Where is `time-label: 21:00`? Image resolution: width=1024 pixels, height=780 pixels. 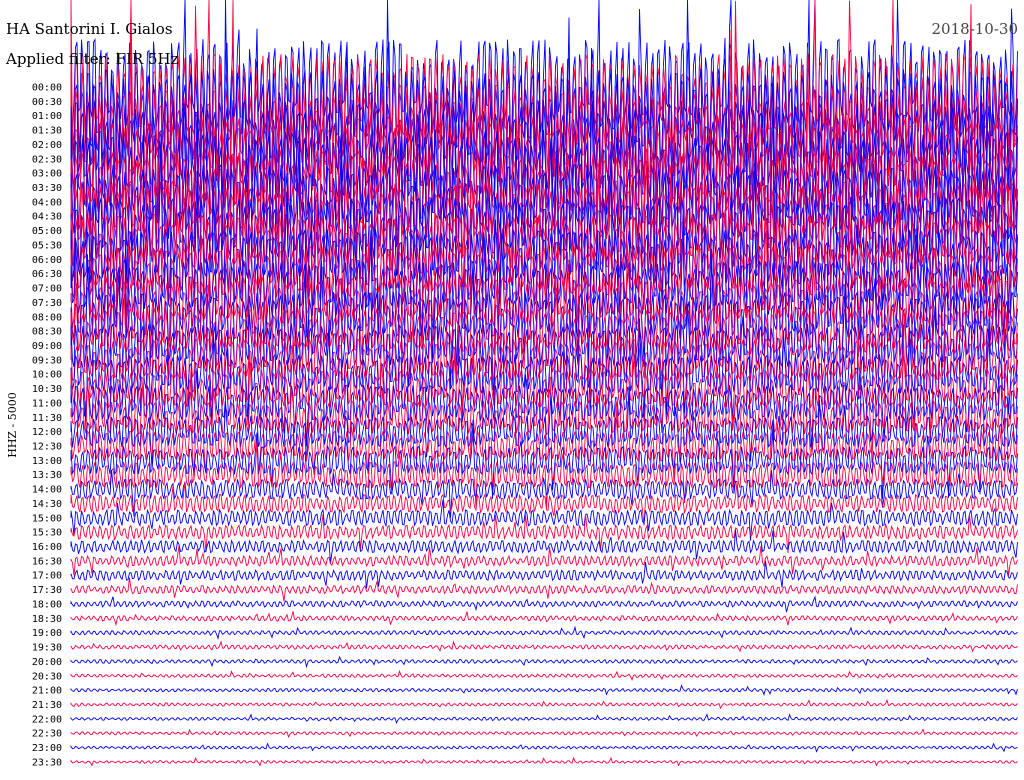
time-label: 21:00 is located at coordinates (47, 691).